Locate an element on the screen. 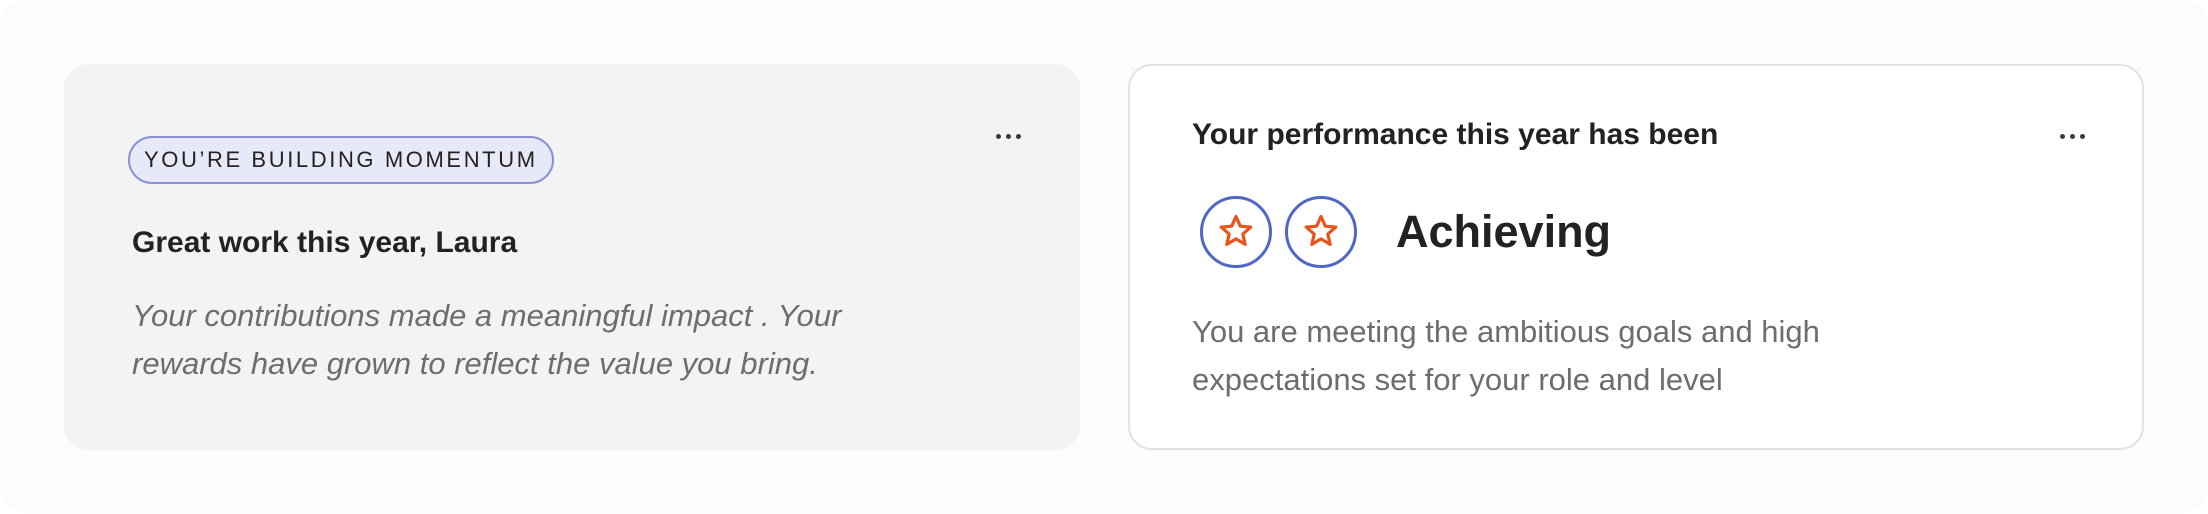  performance-title: Your performance this year has been is located at coordinates (1455, 134).